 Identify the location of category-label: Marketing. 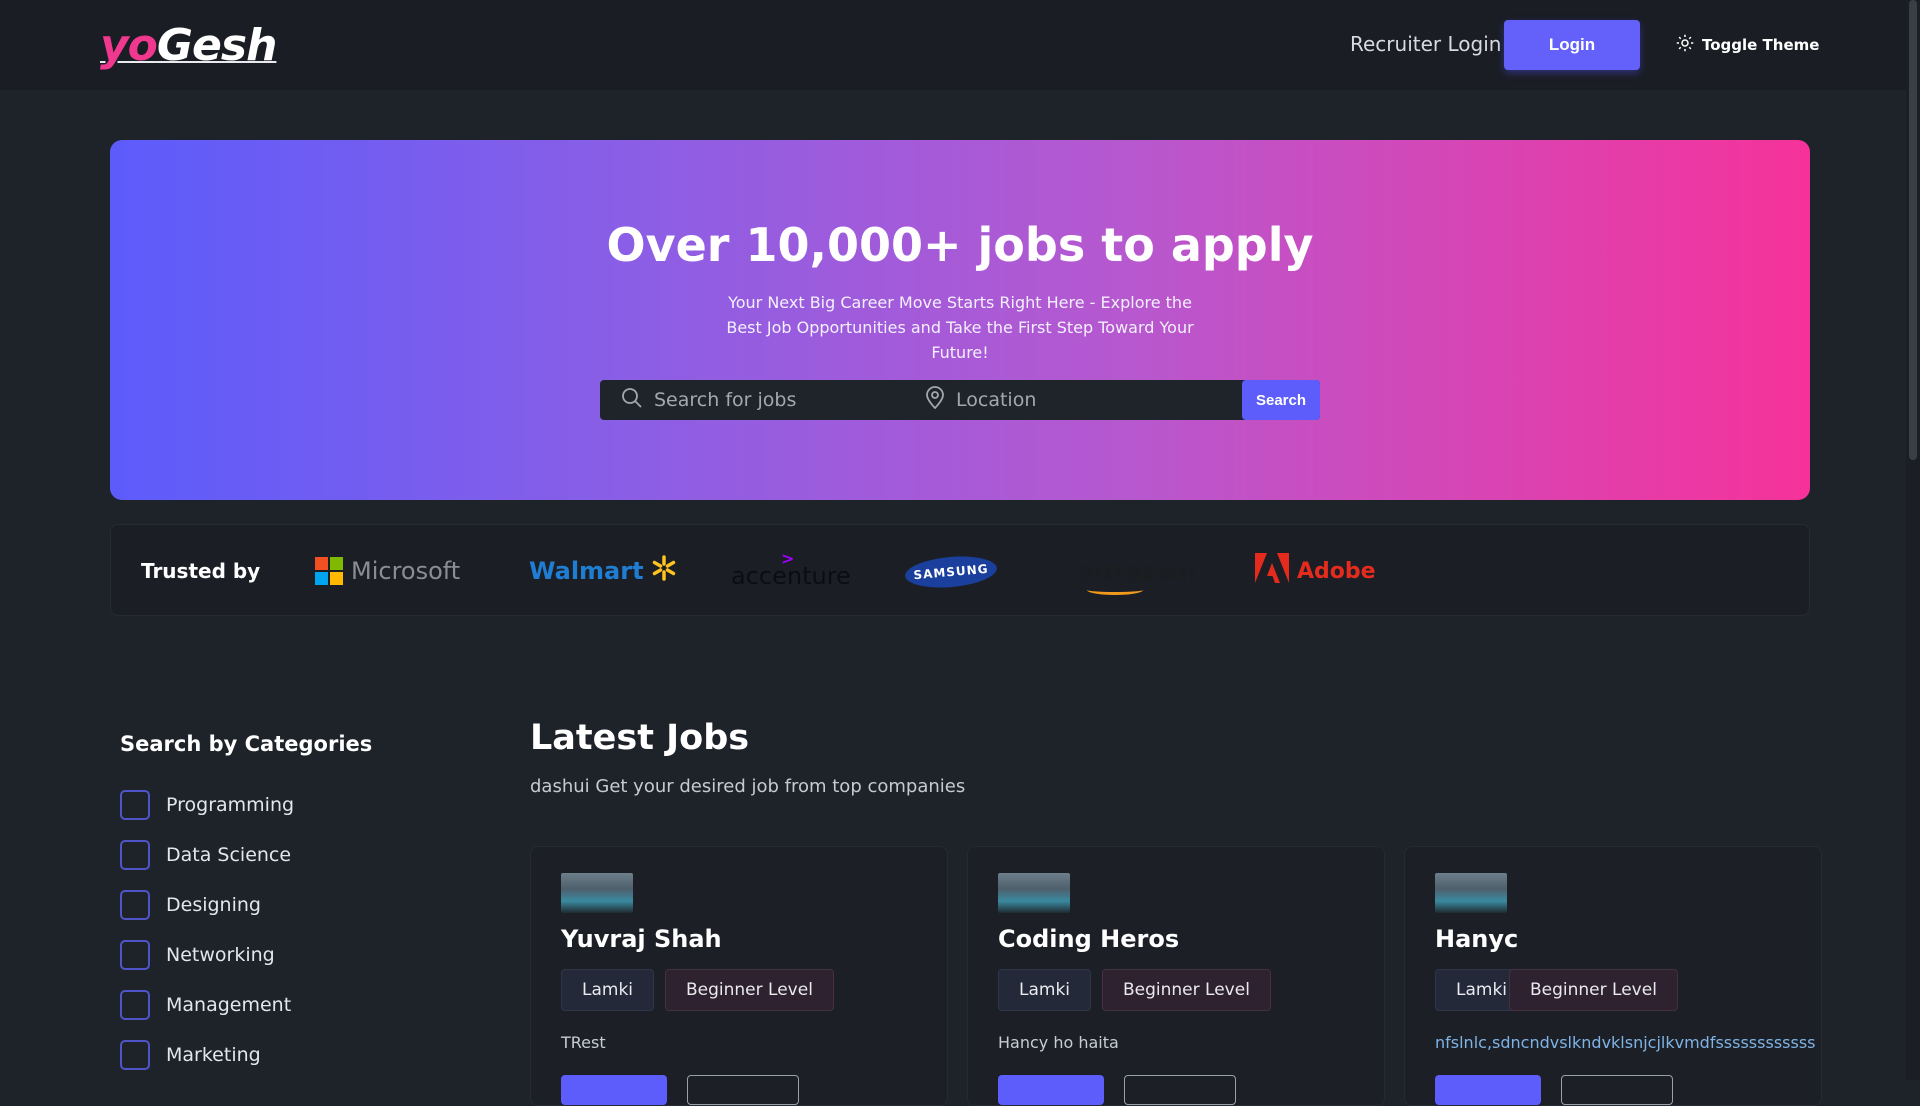
(213, 1055).